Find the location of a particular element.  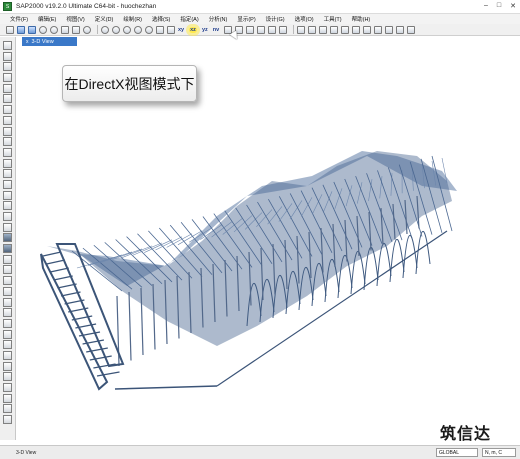

select-all-icon is located at coordinates (7, 238).